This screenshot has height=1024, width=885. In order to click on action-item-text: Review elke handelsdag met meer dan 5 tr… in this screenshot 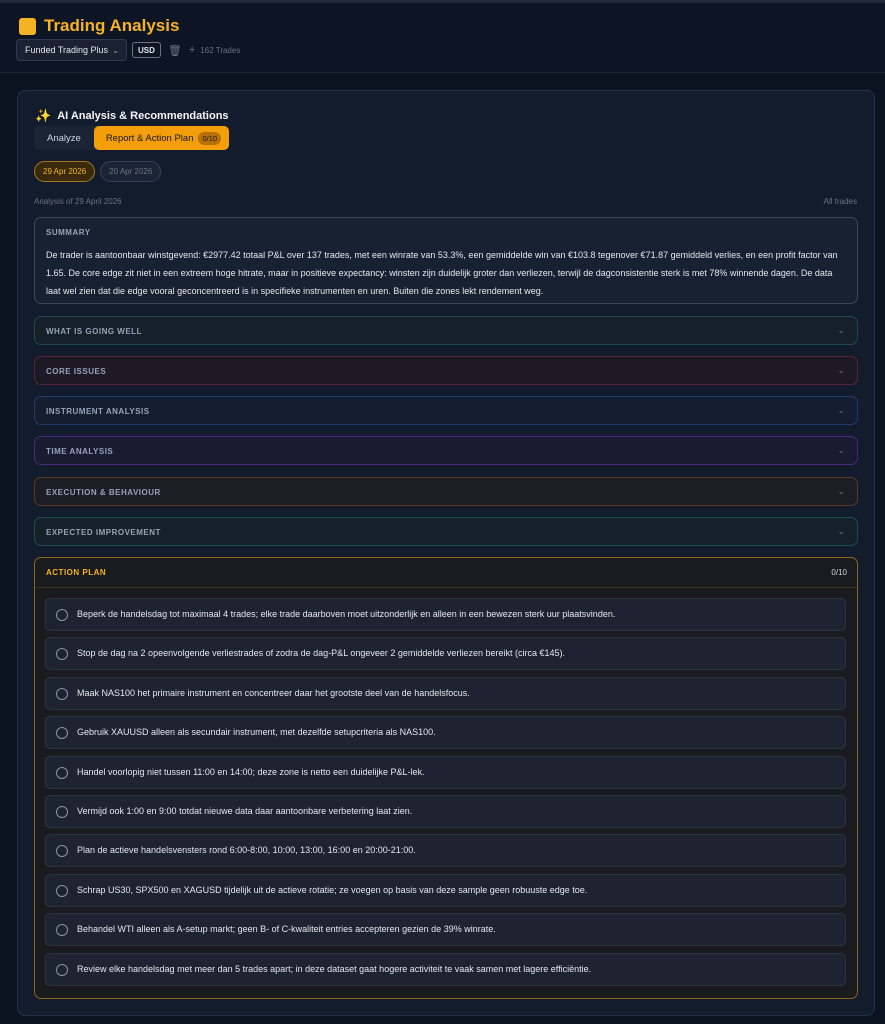, I will do `click(334, 969)`.